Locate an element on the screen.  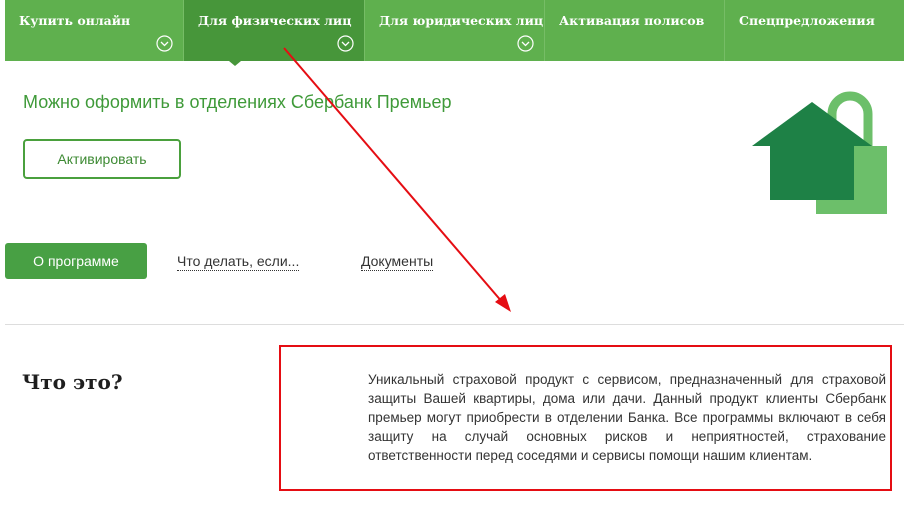
tab-about: О программе is located at coordinates (76, 261).